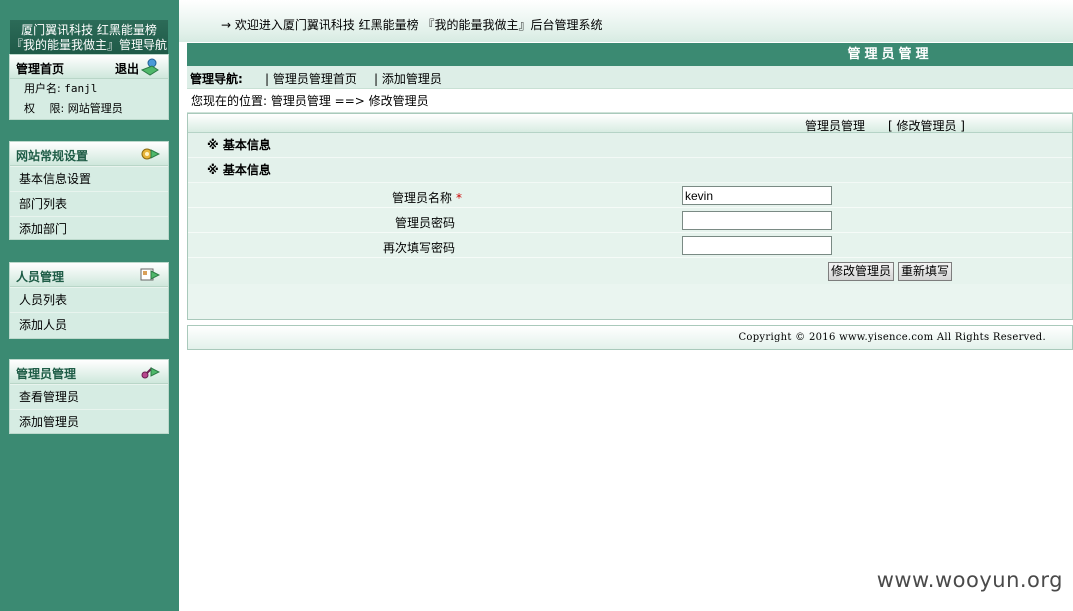 Image resolution: width=1073 pixels, height=611 pixels. I want to click on management-nav: 管理导航: | 管理员管理首页 | 添加管理员, so click(630, 77).